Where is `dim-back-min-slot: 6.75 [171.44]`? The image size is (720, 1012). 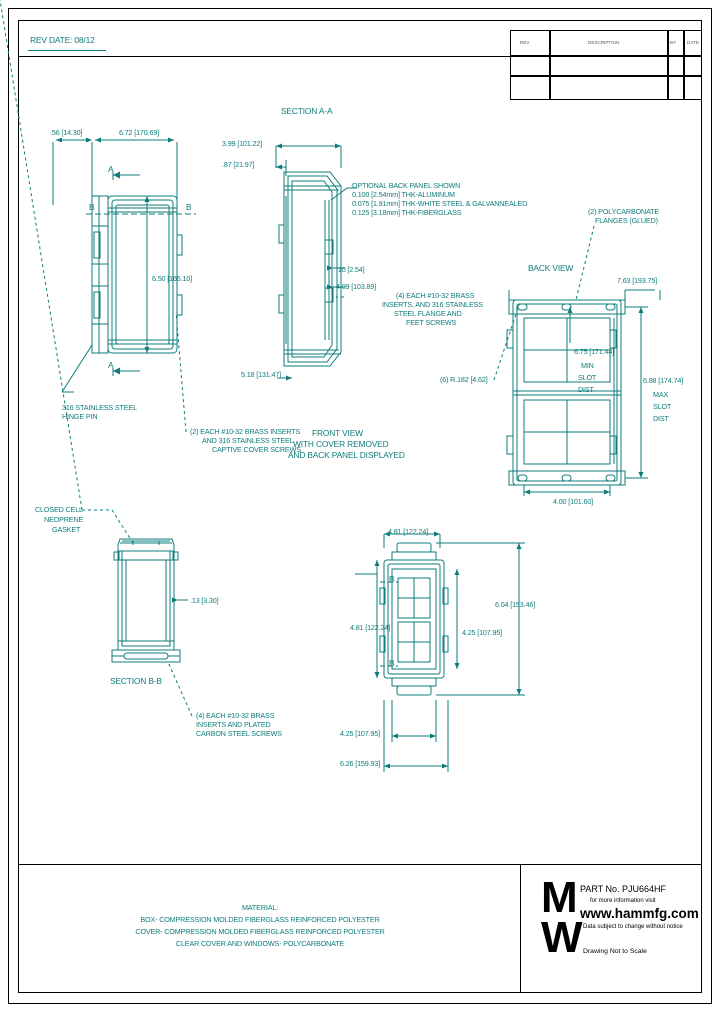
dim-back-min-slot: 6.75 [171.44] is located at coordinates (594, 351).